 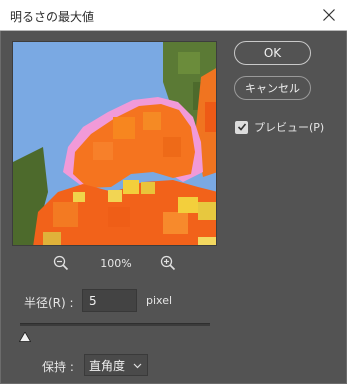 I want to click on preserve-label: 保持 :, so click(x=58, y=367).